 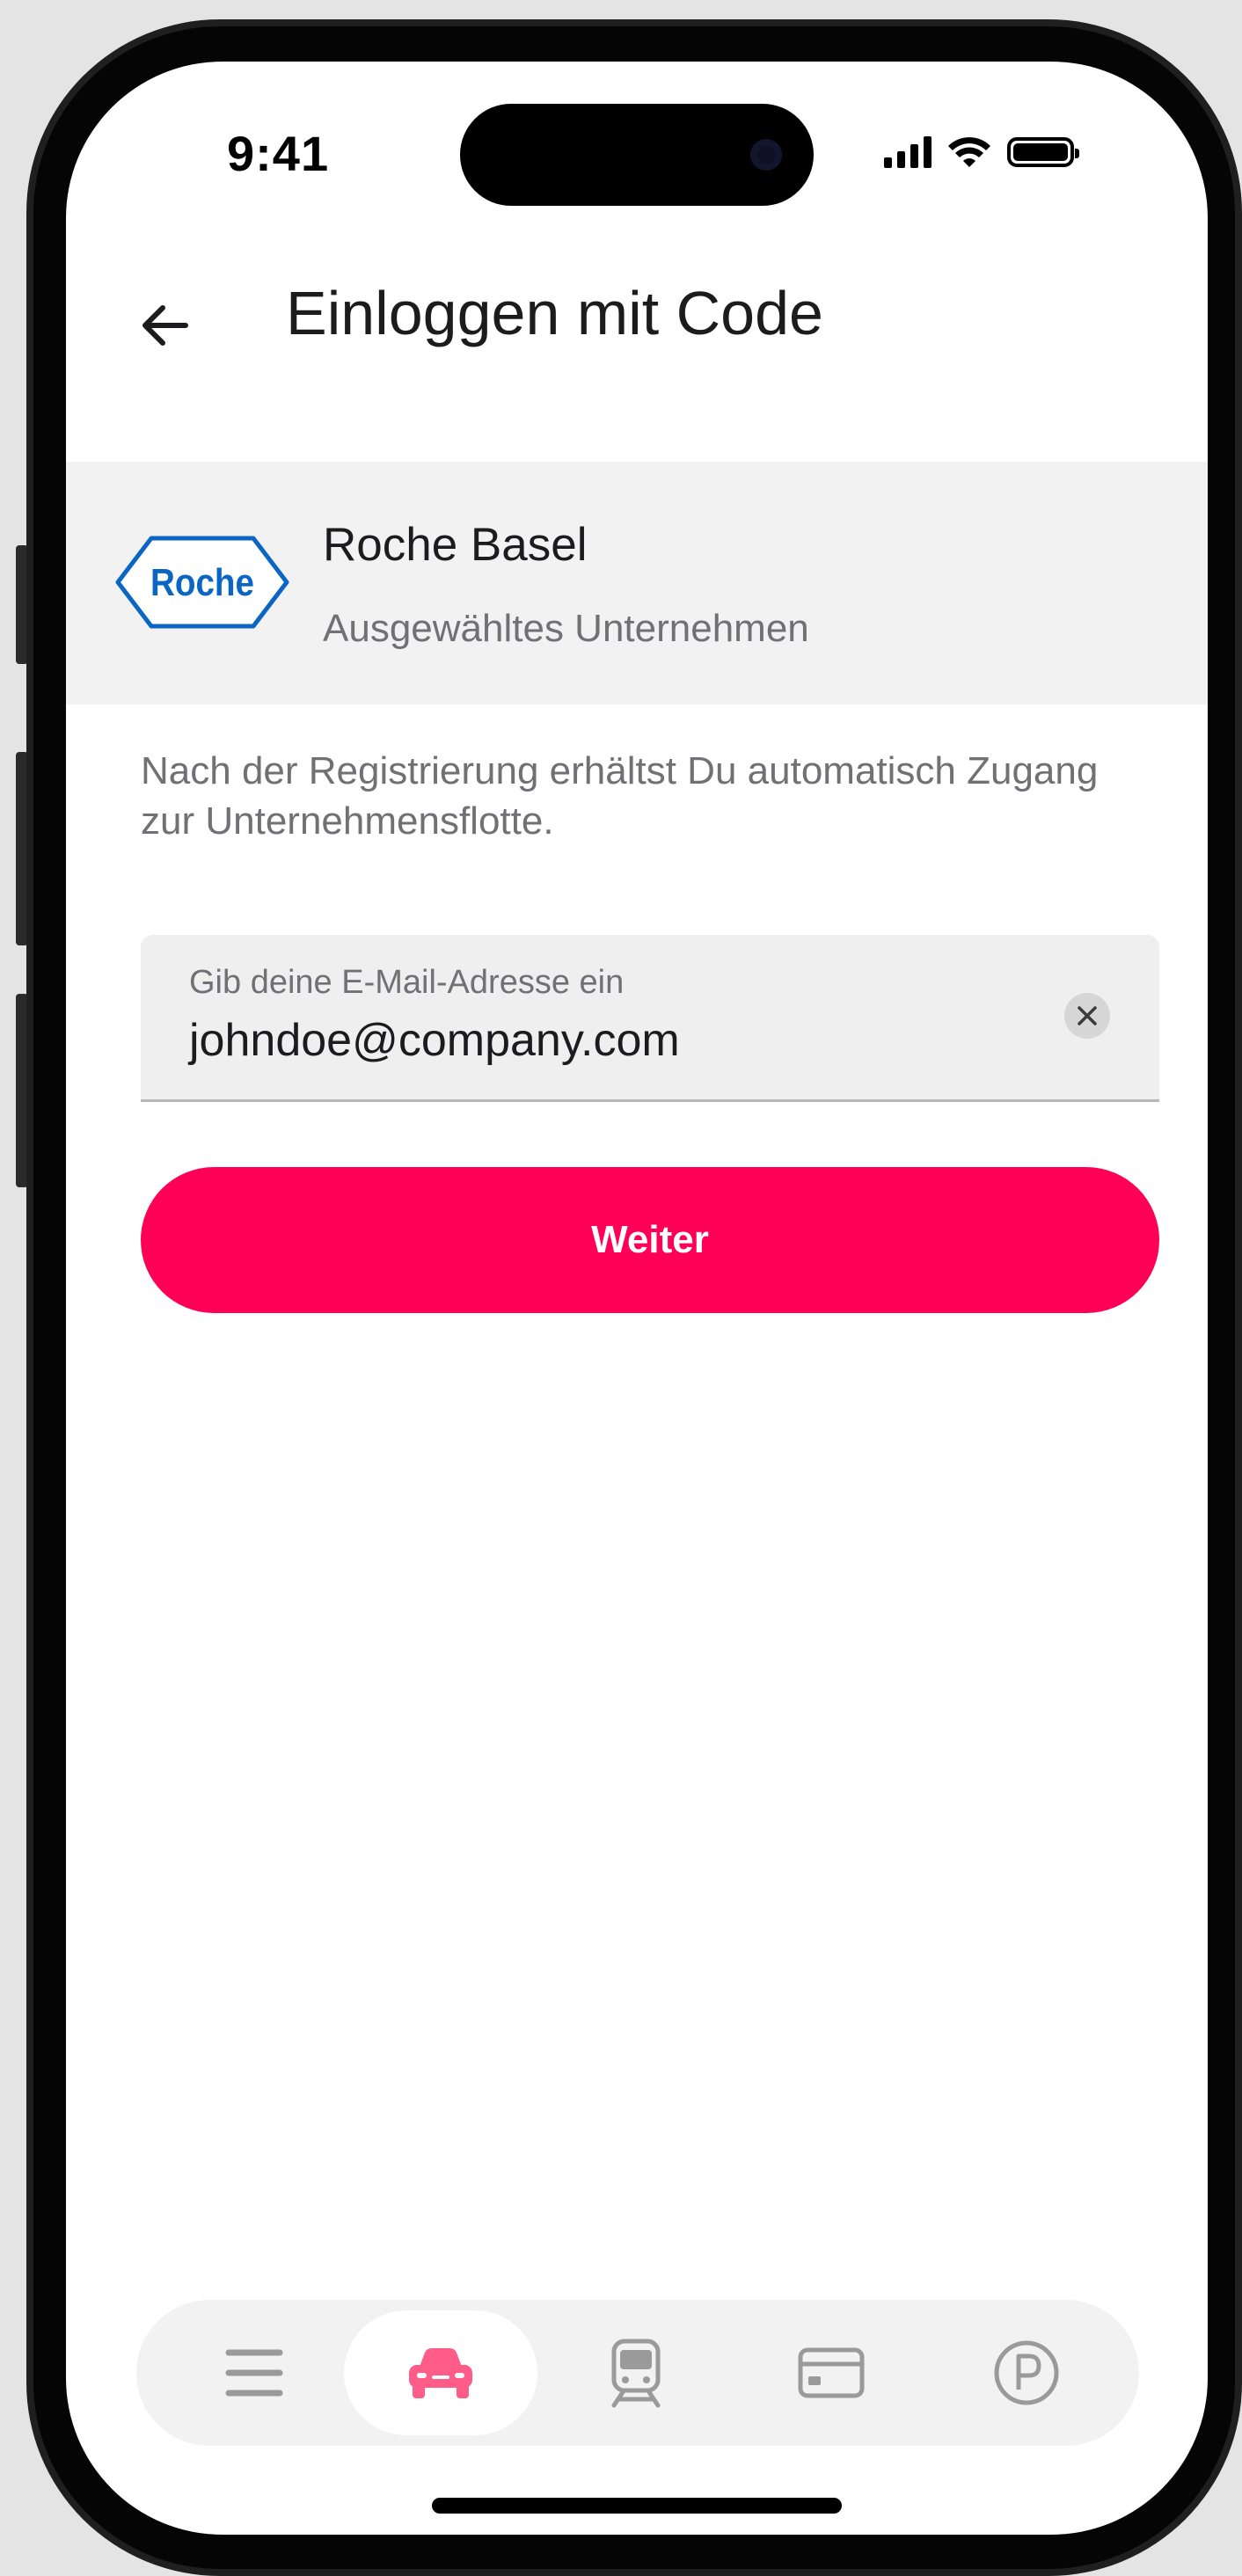 What do you see at coordinates (908, 152) in the screenshot?
I see `cellular-signal-icon` at bounding box center [908, 152].